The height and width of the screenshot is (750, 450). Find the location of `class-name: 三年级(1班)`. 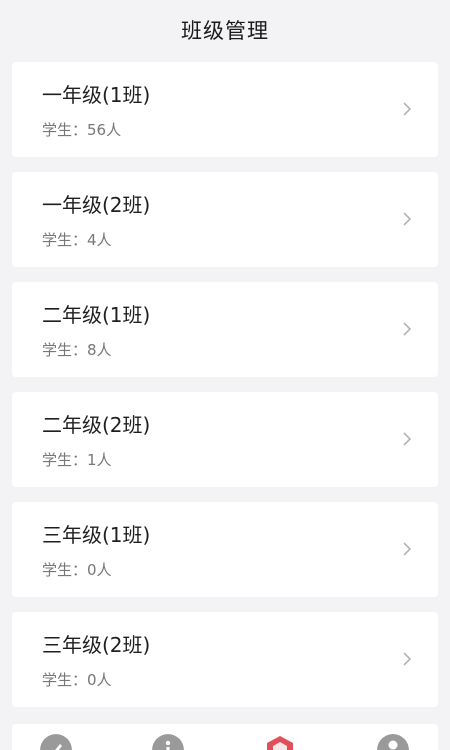

class-name: 三年级(1班) is located at coordinates (96, 535).